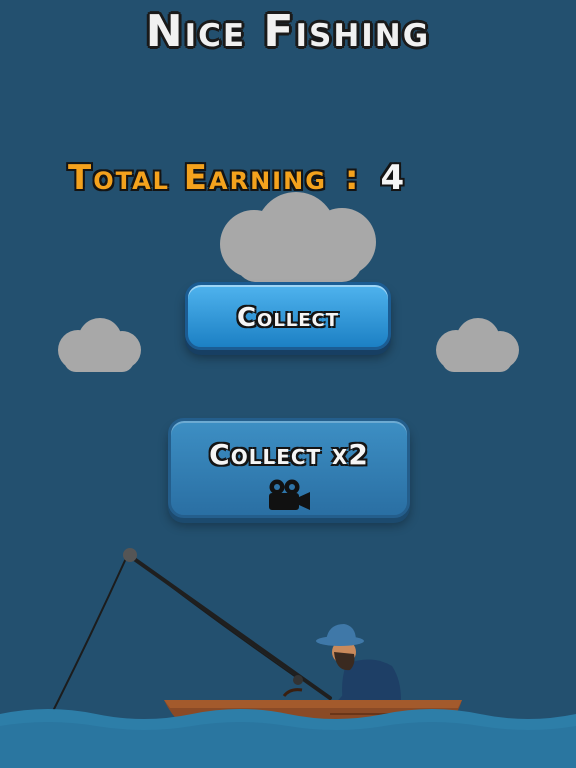 Image resolution: width=576 pixels, height=768 pixels. What do you see at coordinates (298, 237) in the screenshot?
I see `cloud-large` at bounding box center [298, 237].